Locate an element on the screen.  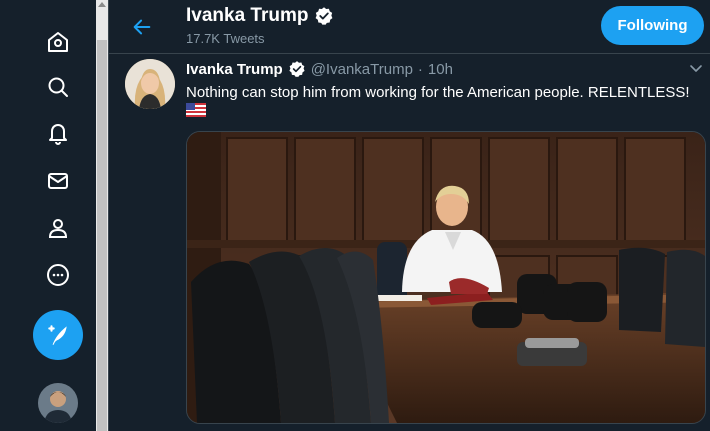
page-title-text: Ivanka Trump is located at coordinates (247, 15).